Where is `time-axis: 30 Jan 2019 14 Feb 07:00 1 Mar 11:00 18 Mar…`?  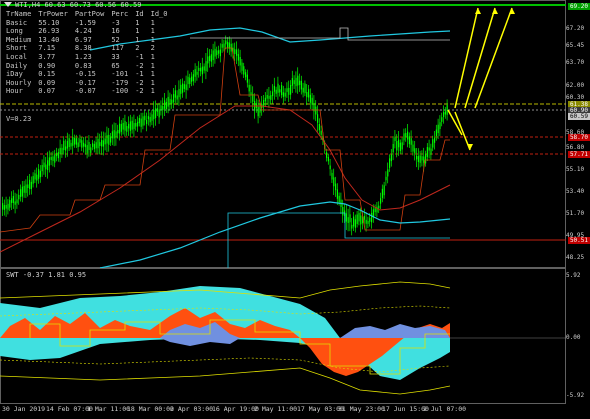
time-axis: 30 Jan 2019 14 Feb 07:00 1 Mar 11:00 18 Mar… is located at coordinates (295, 411).